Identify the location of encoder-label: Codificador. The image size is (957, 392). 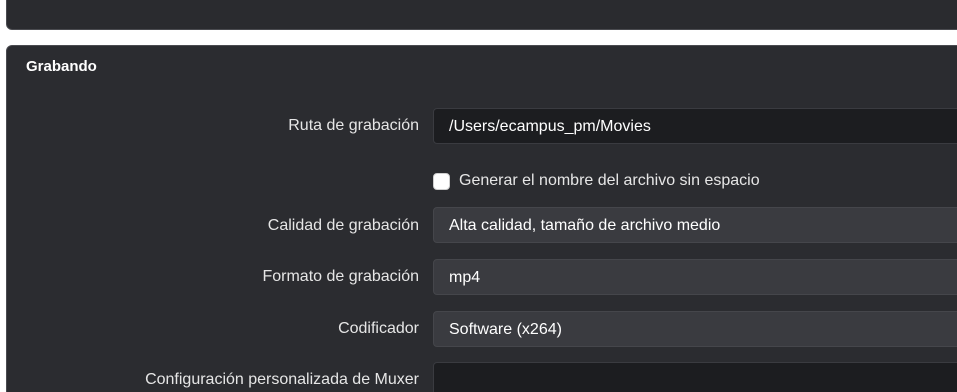
(378, 328).